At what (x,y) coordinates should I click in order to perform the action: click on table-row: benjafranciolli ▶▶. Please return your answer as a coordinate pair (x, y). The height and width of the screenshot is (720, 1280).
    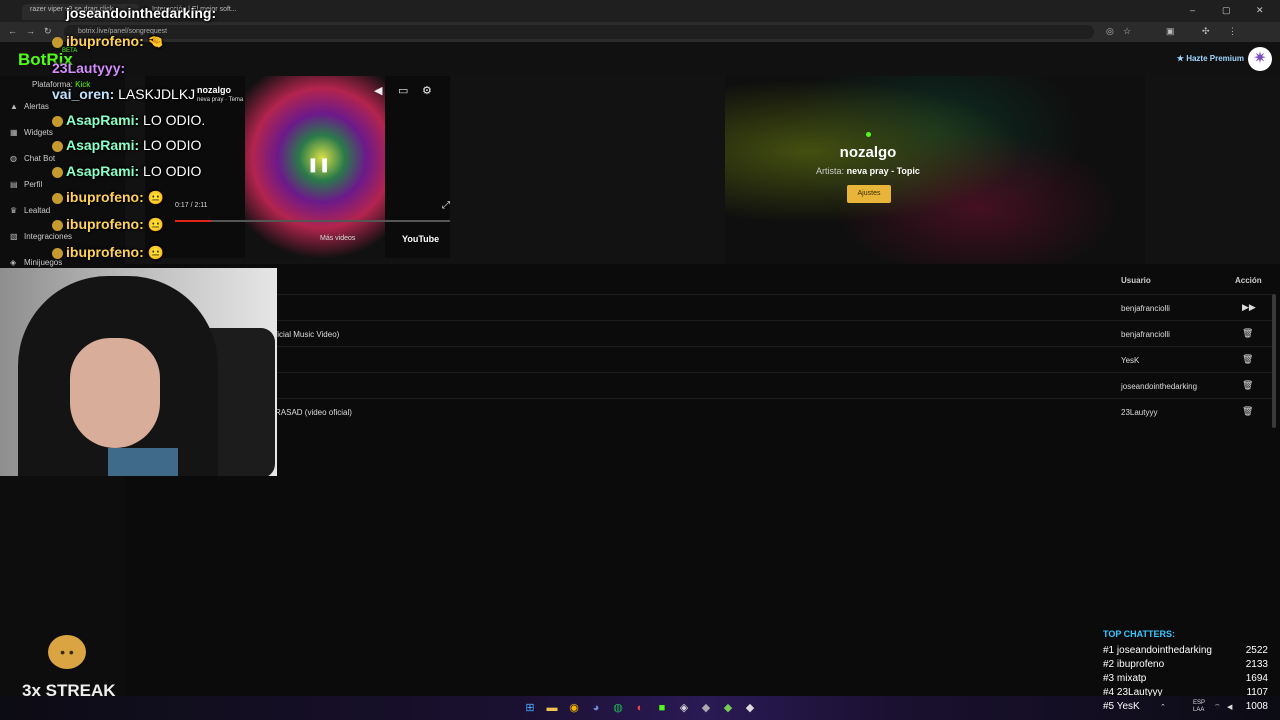
    Looking at the image, I should click on (700, 307).